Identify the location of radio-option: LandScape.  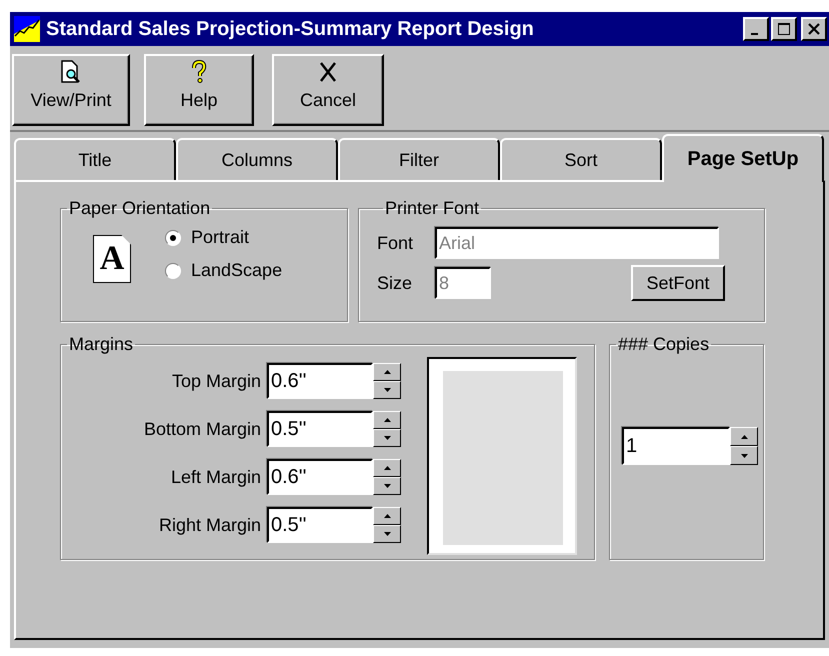
(223, 270).